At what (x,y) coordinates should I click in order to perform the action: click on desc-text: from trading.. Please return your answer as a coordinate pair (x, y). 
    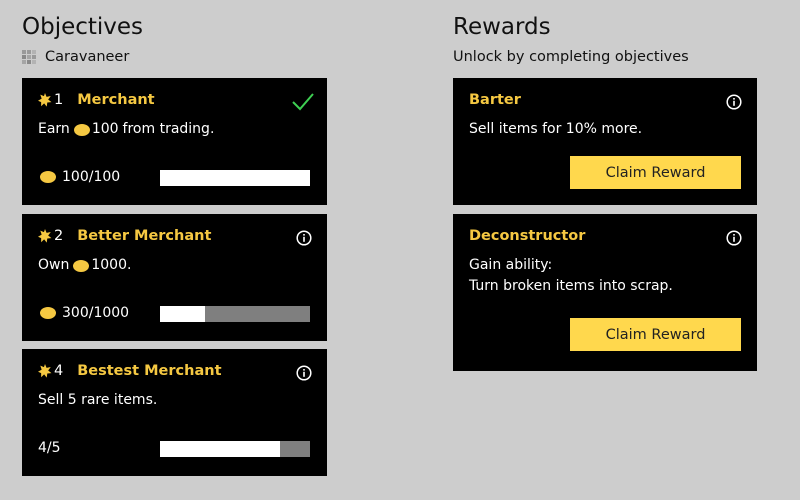
    Looking at the image, I should click on (168, 129).